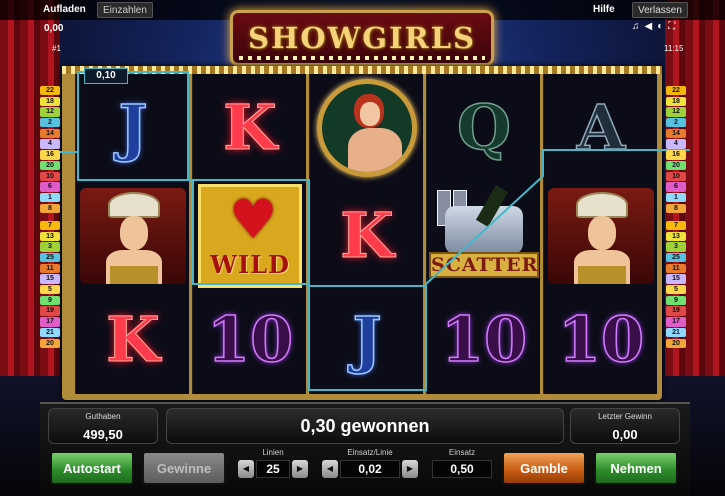 This screenshot has width=725, height=496. I want to click on reel-frame-lights, so click(362, 70).